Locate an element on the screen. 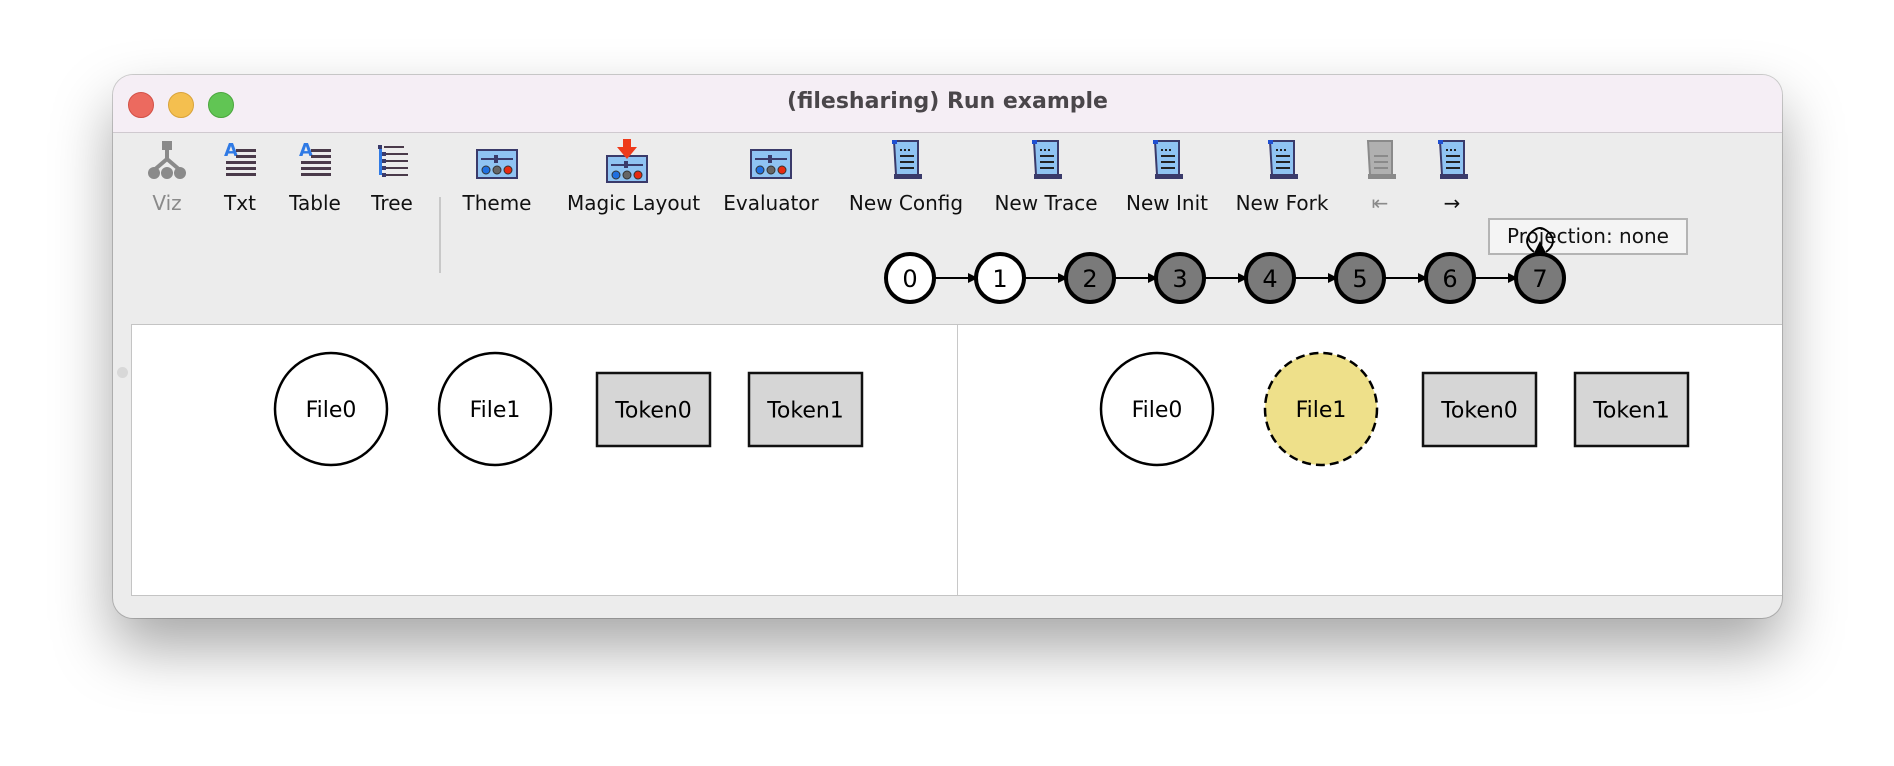 The width and height of the screenshot is (1894, 766). magic-layout-button: Magic Layout is located at coordinates (634, 174).